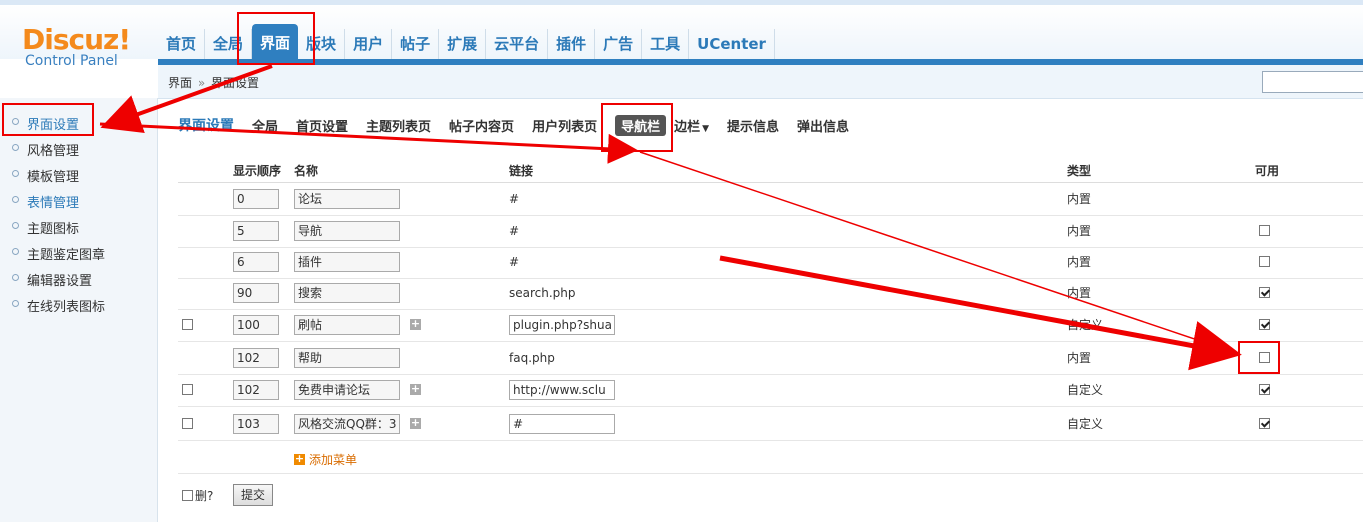  What do you see at coordinates (770, 293) in the screenshot?
I see `table-row: 90 搜索 search.php 内置` at bounding box center [770, 293].